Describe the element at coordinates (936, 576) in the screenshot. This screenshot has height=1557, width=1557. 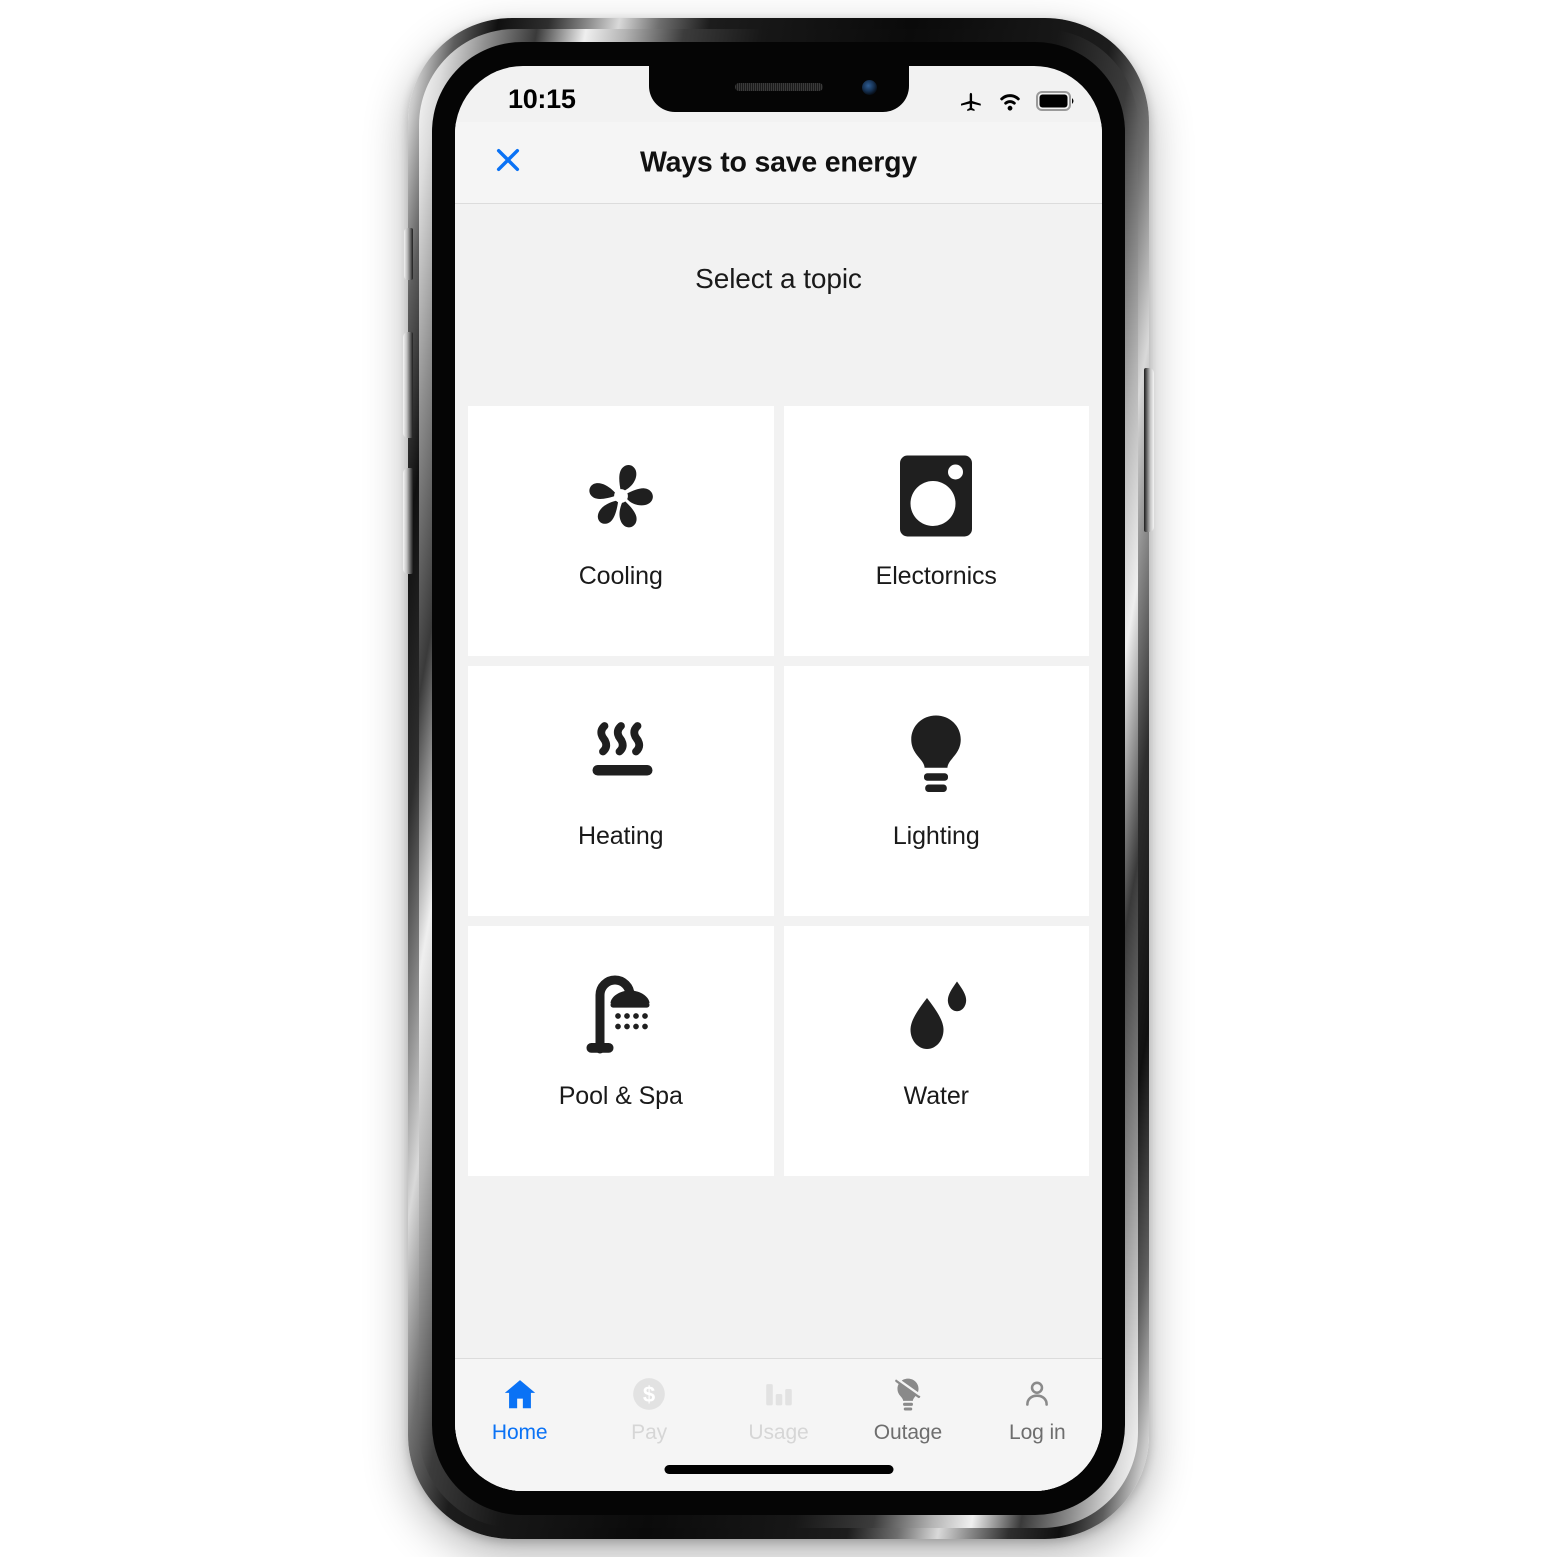
I see `topic-label: Electornics` at that location.